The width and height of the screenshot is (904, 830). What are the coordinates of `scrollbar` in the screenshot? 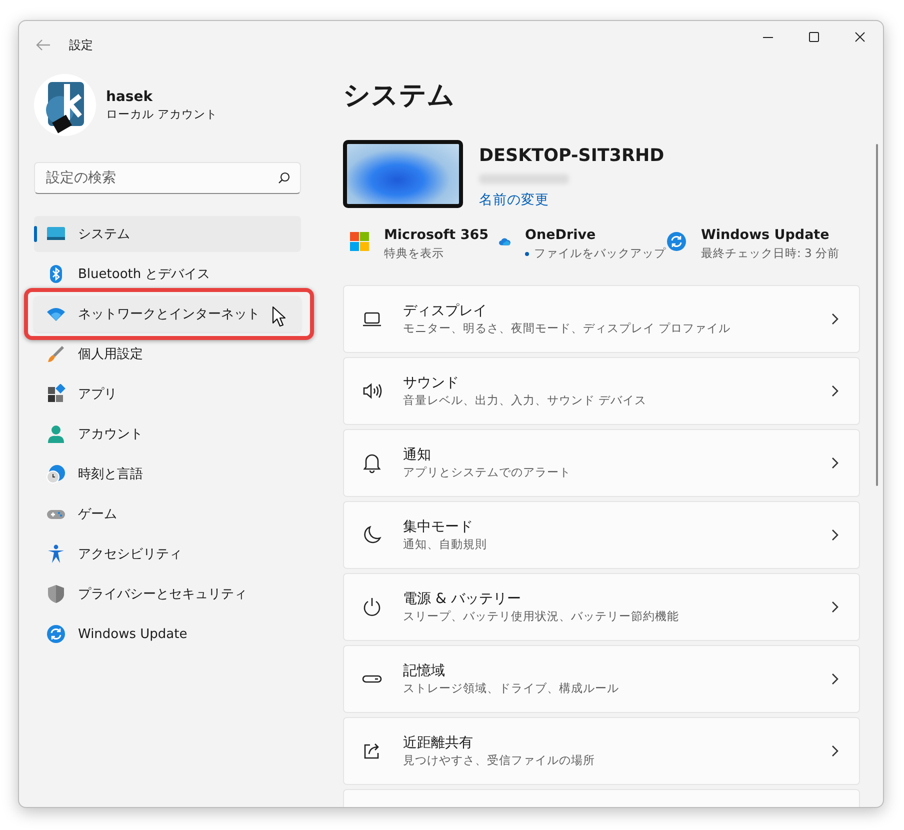 It's located at (877, 315).